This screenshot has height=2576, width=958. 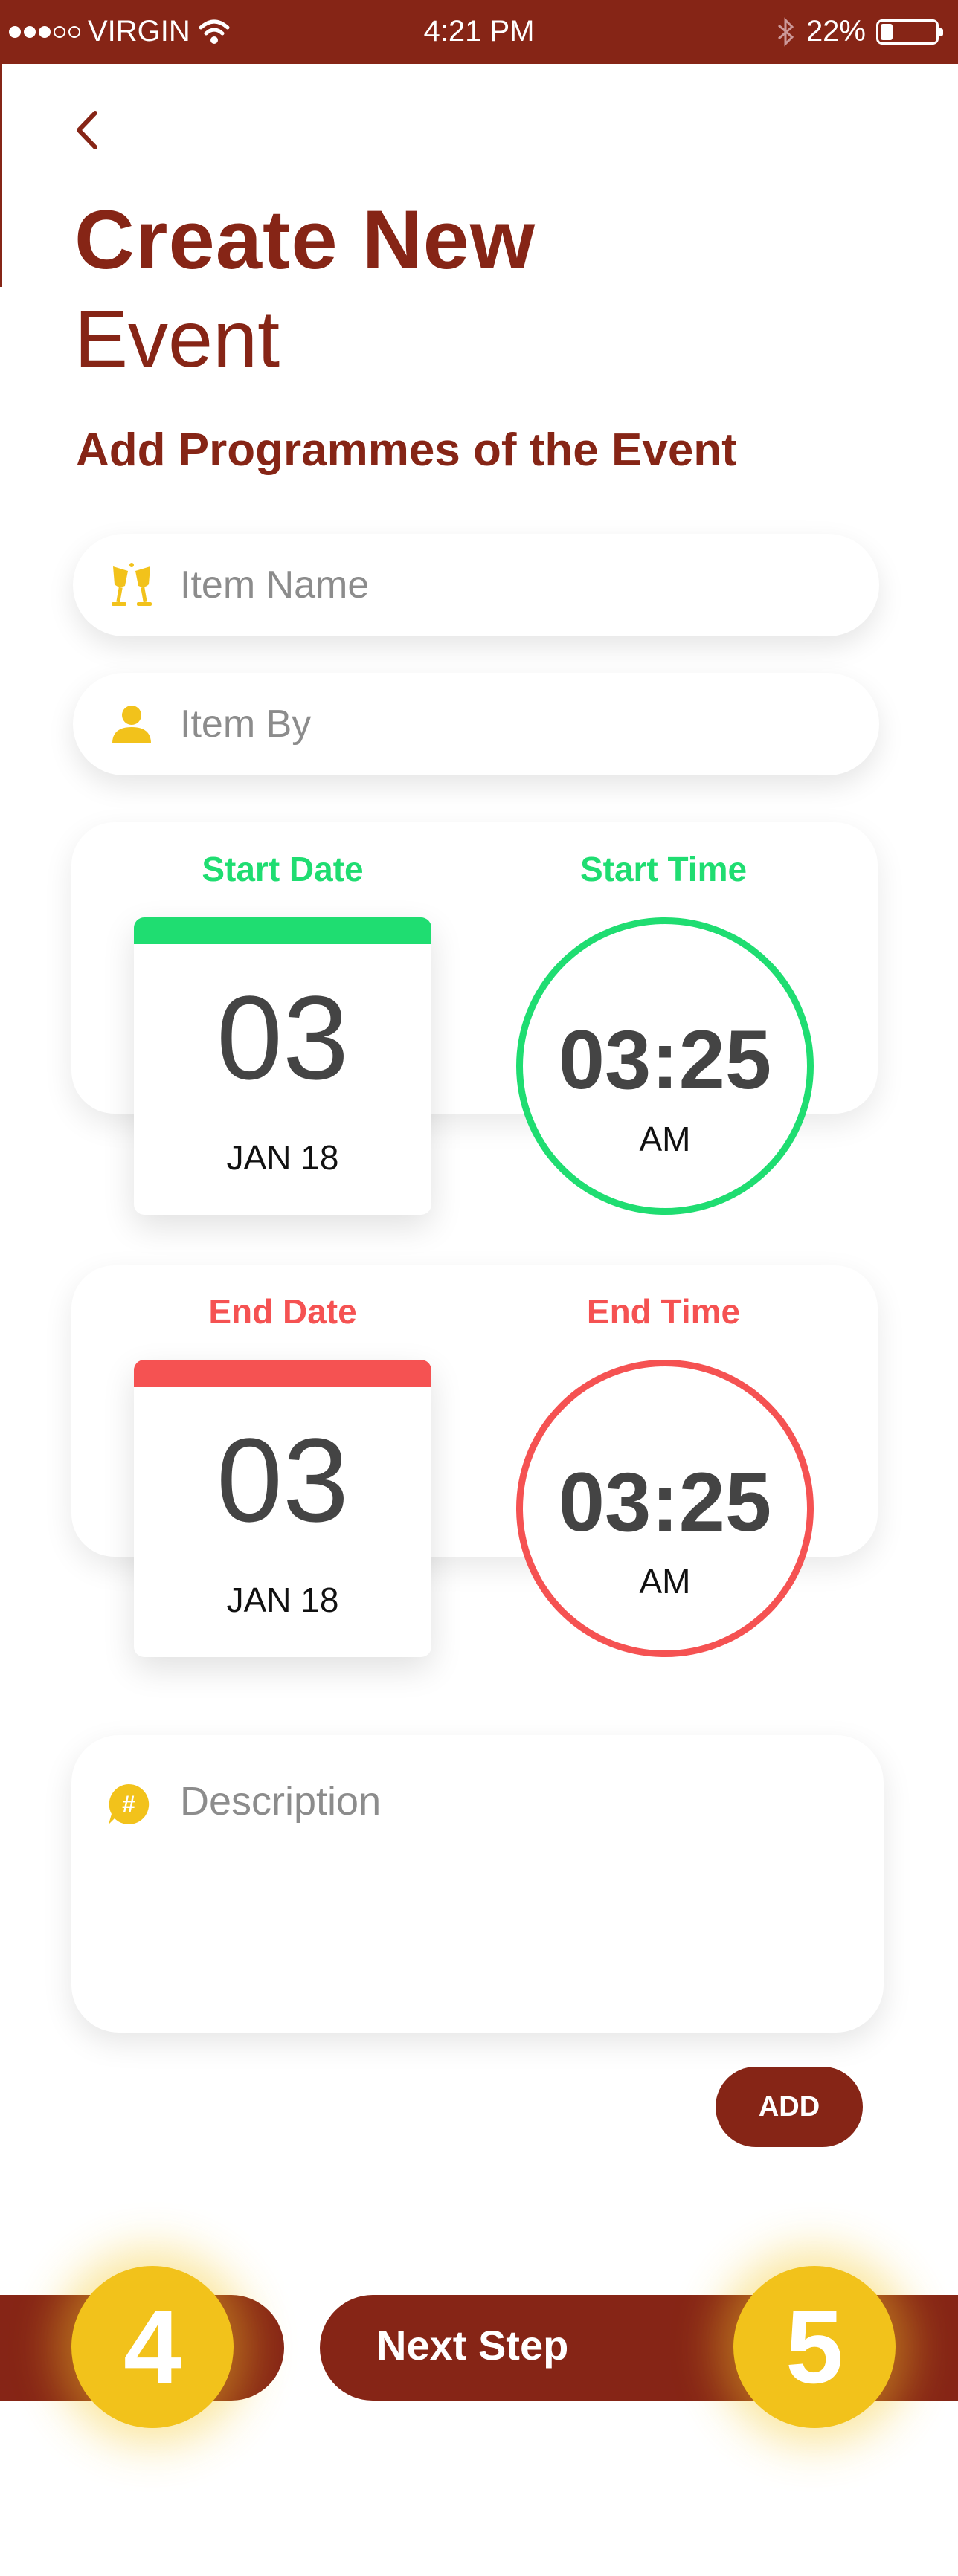 What do you see at coordinates (477, 1884) in the screenshot?
I see `description-field: # Description` at bounding box center [477, 1884].